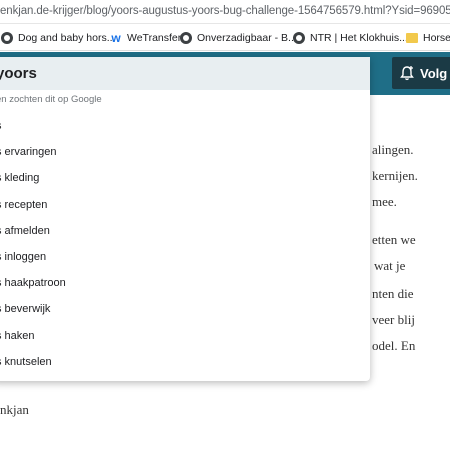  Describe the element at coordinates (185, 309) in the screenshot. I see `suggestion-item: s beverwijk` at that location.